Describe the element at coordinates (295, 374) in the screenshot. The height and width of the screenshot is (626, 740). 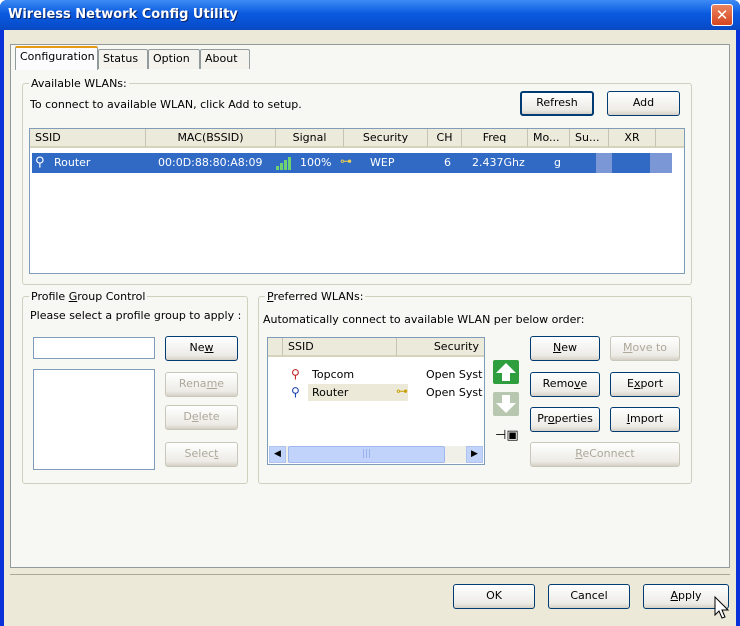
I see `unavailable-icon: ⚲` at that location.